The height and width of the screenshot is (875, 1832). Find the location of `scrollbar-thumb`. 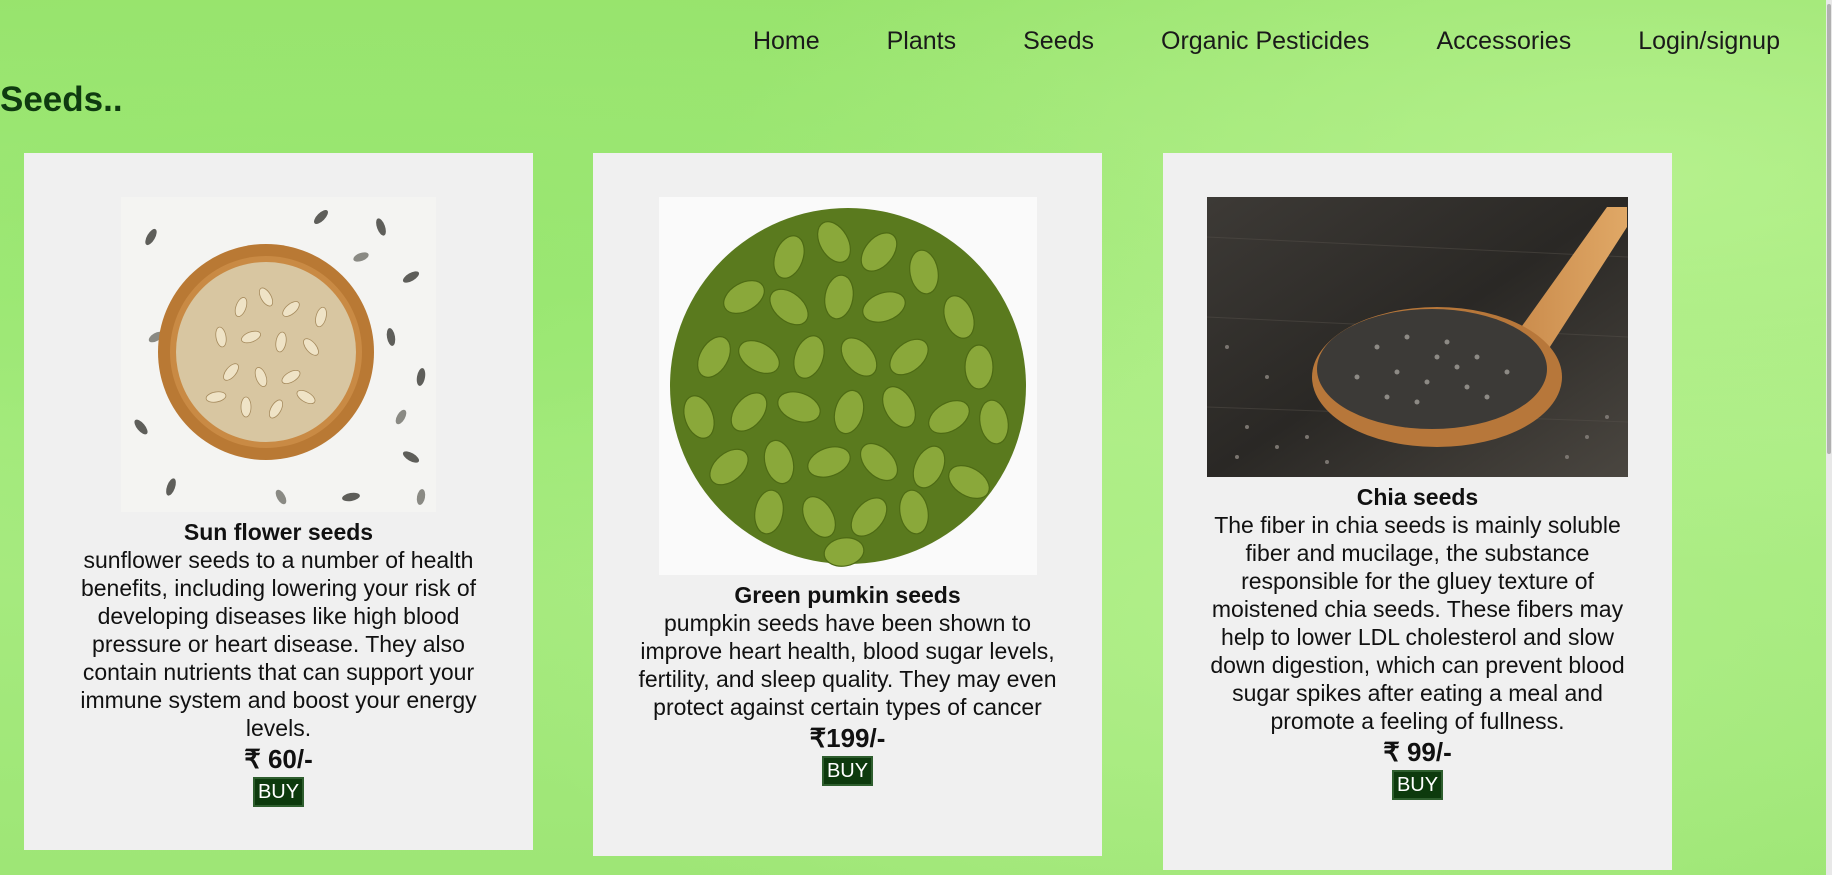

scrollbar-thumb is located at coordinates (1829, 229).